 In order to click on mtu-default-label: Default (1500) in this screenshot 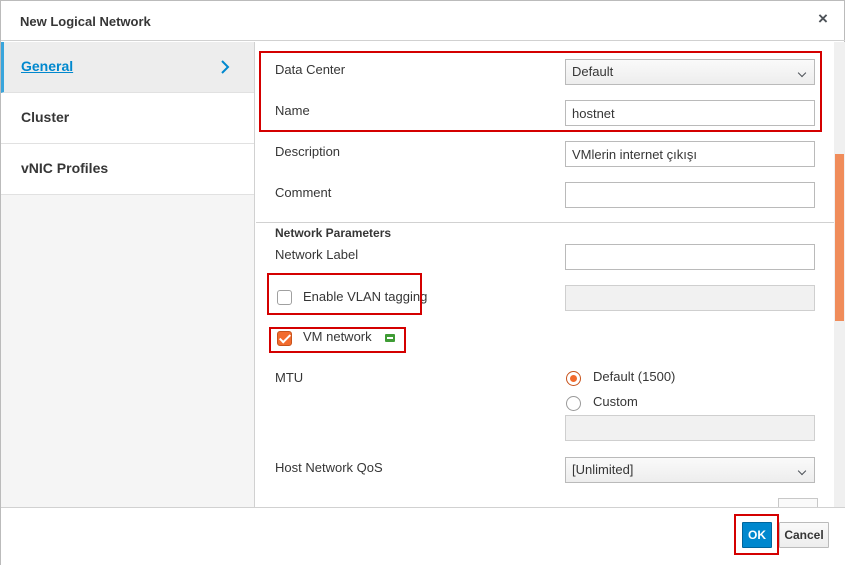, I will do `click(634, 376)`.